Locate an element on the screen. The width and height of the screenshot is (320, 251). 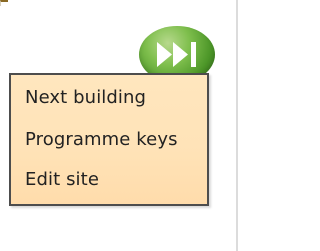
menu-item-next-building: Next building is located at coordinates (85, 98).